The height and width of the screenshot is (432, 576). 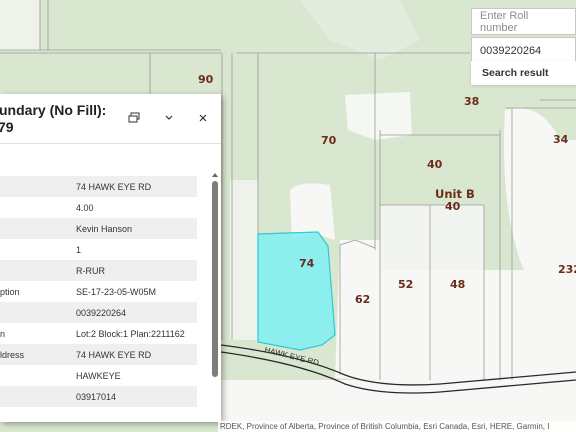 I want to click on attribute-row: 74 HAWK EYE RD, so click(x=98, y=186).